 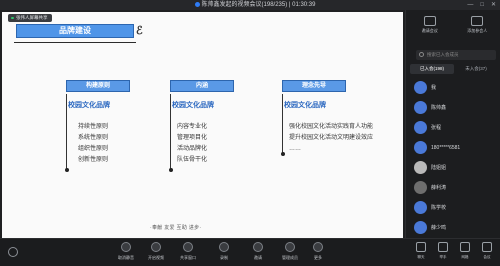 I want to click on manage-members-label: 管理成员, so click(x=290, y=257).